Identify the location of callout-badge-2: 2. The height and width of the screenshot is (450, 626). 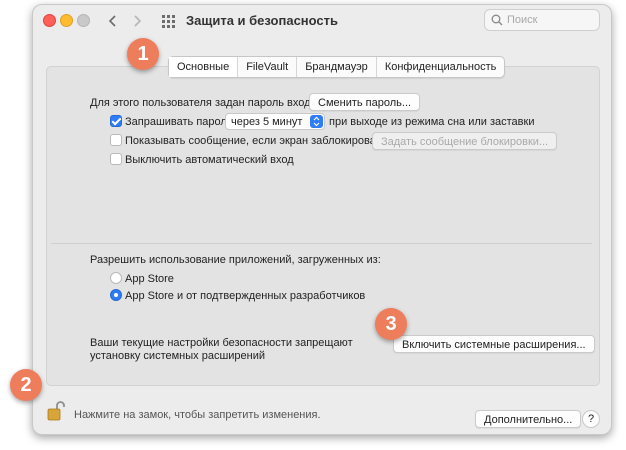
(26, 385).